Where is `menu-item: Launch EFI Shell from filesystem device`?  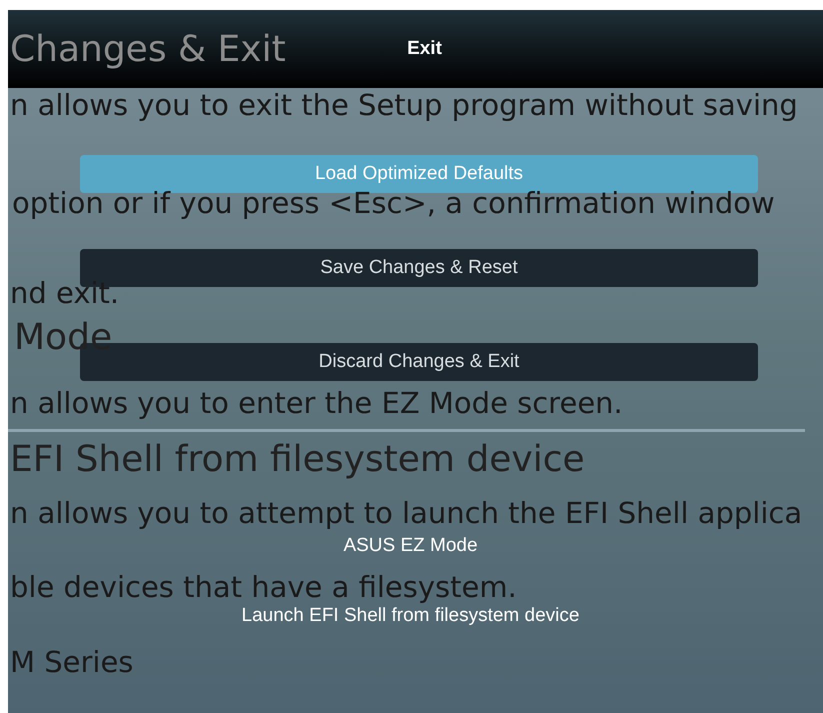
menu-item: Launch EFI Shell from filesystem device is located at coordinates (411, 616).